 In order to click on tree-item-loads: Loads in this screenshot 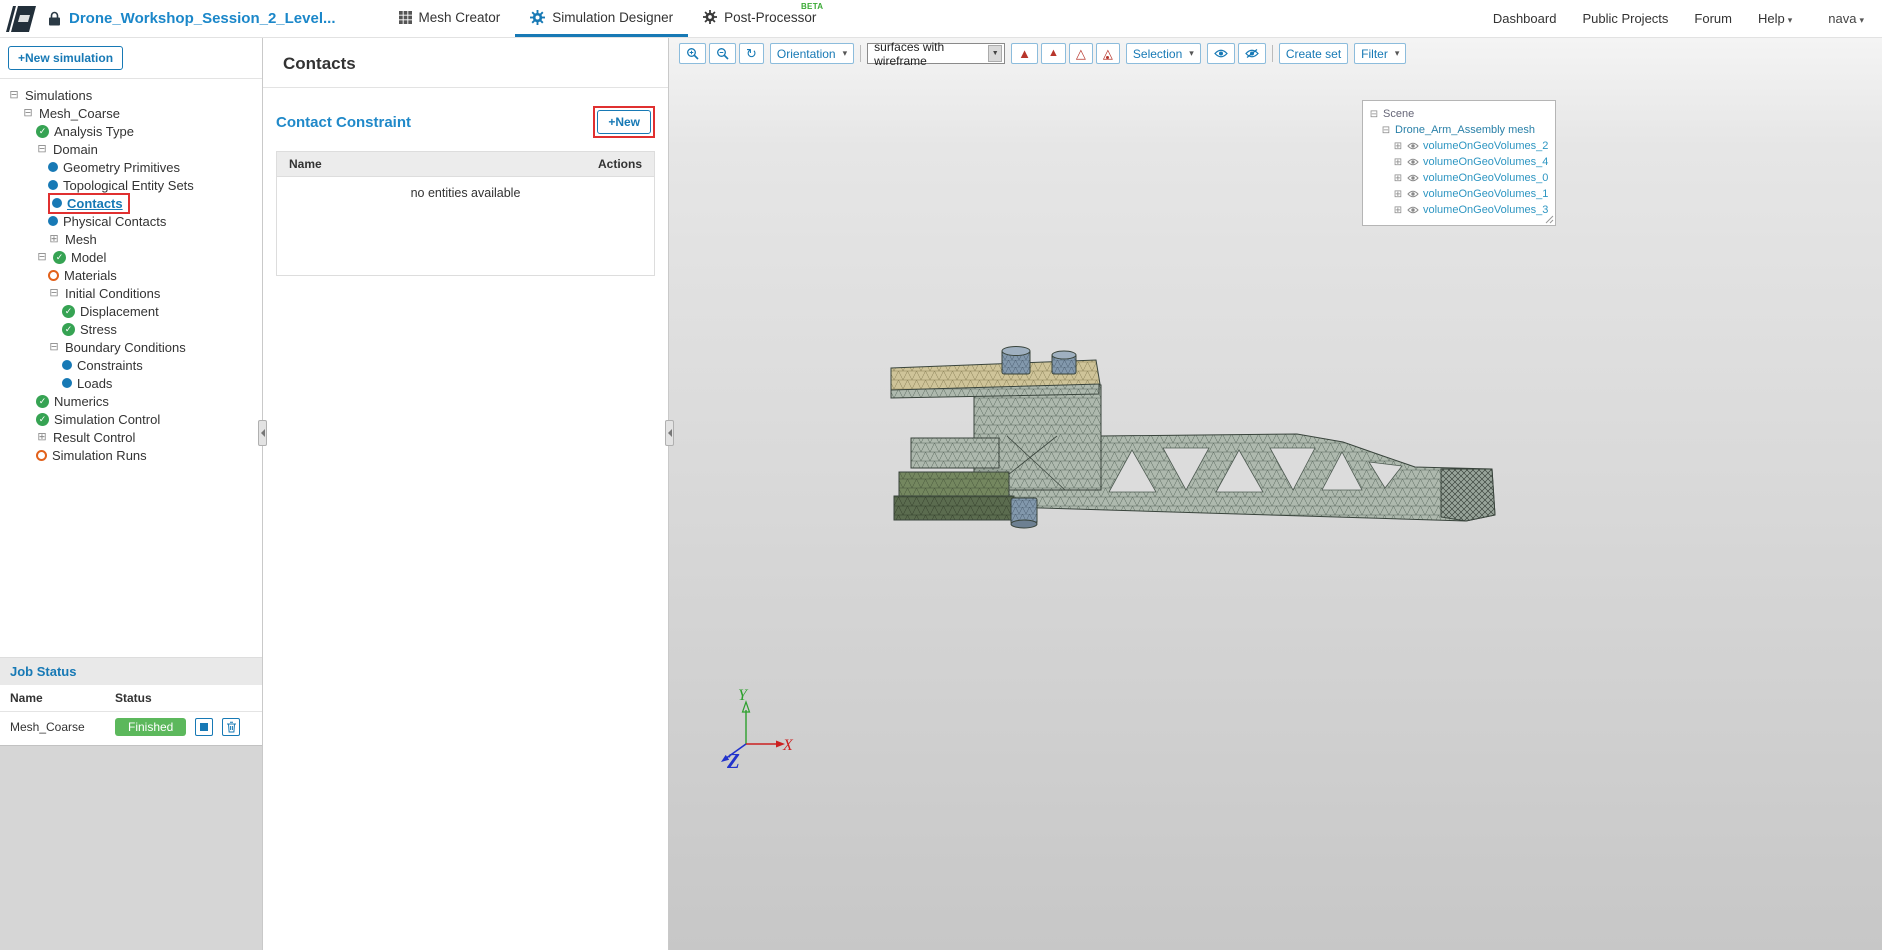, I will do `click(131, 383)`.